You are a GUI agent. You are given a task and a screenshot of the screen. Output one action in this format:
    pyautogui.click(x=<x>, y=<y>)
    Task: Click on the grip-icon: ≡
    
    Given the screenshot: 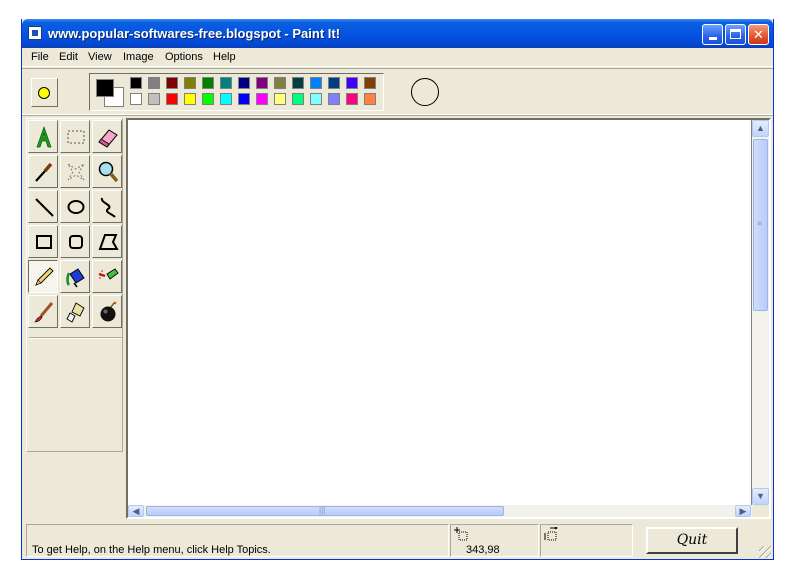 What is the action you would take?
    pyautogui.click(x=759, y=223)
    